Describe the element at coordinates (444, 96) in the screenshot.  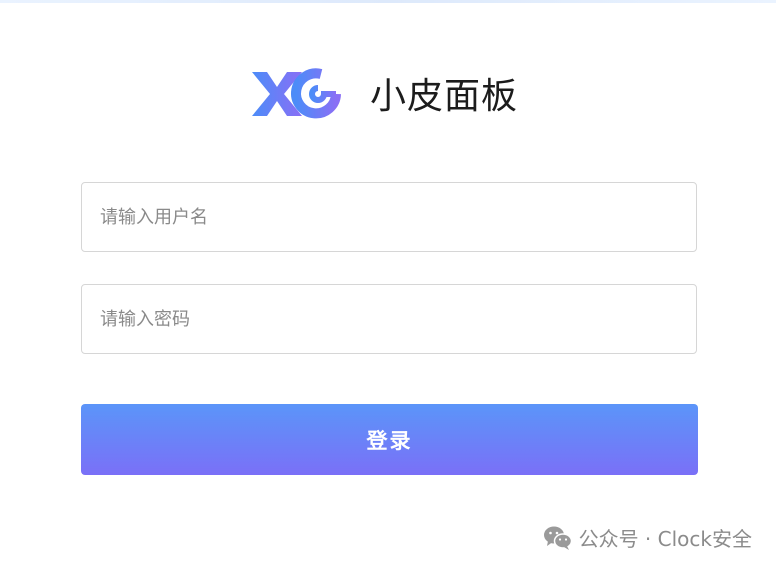
I see `app-title: 小皮面板` at that location.